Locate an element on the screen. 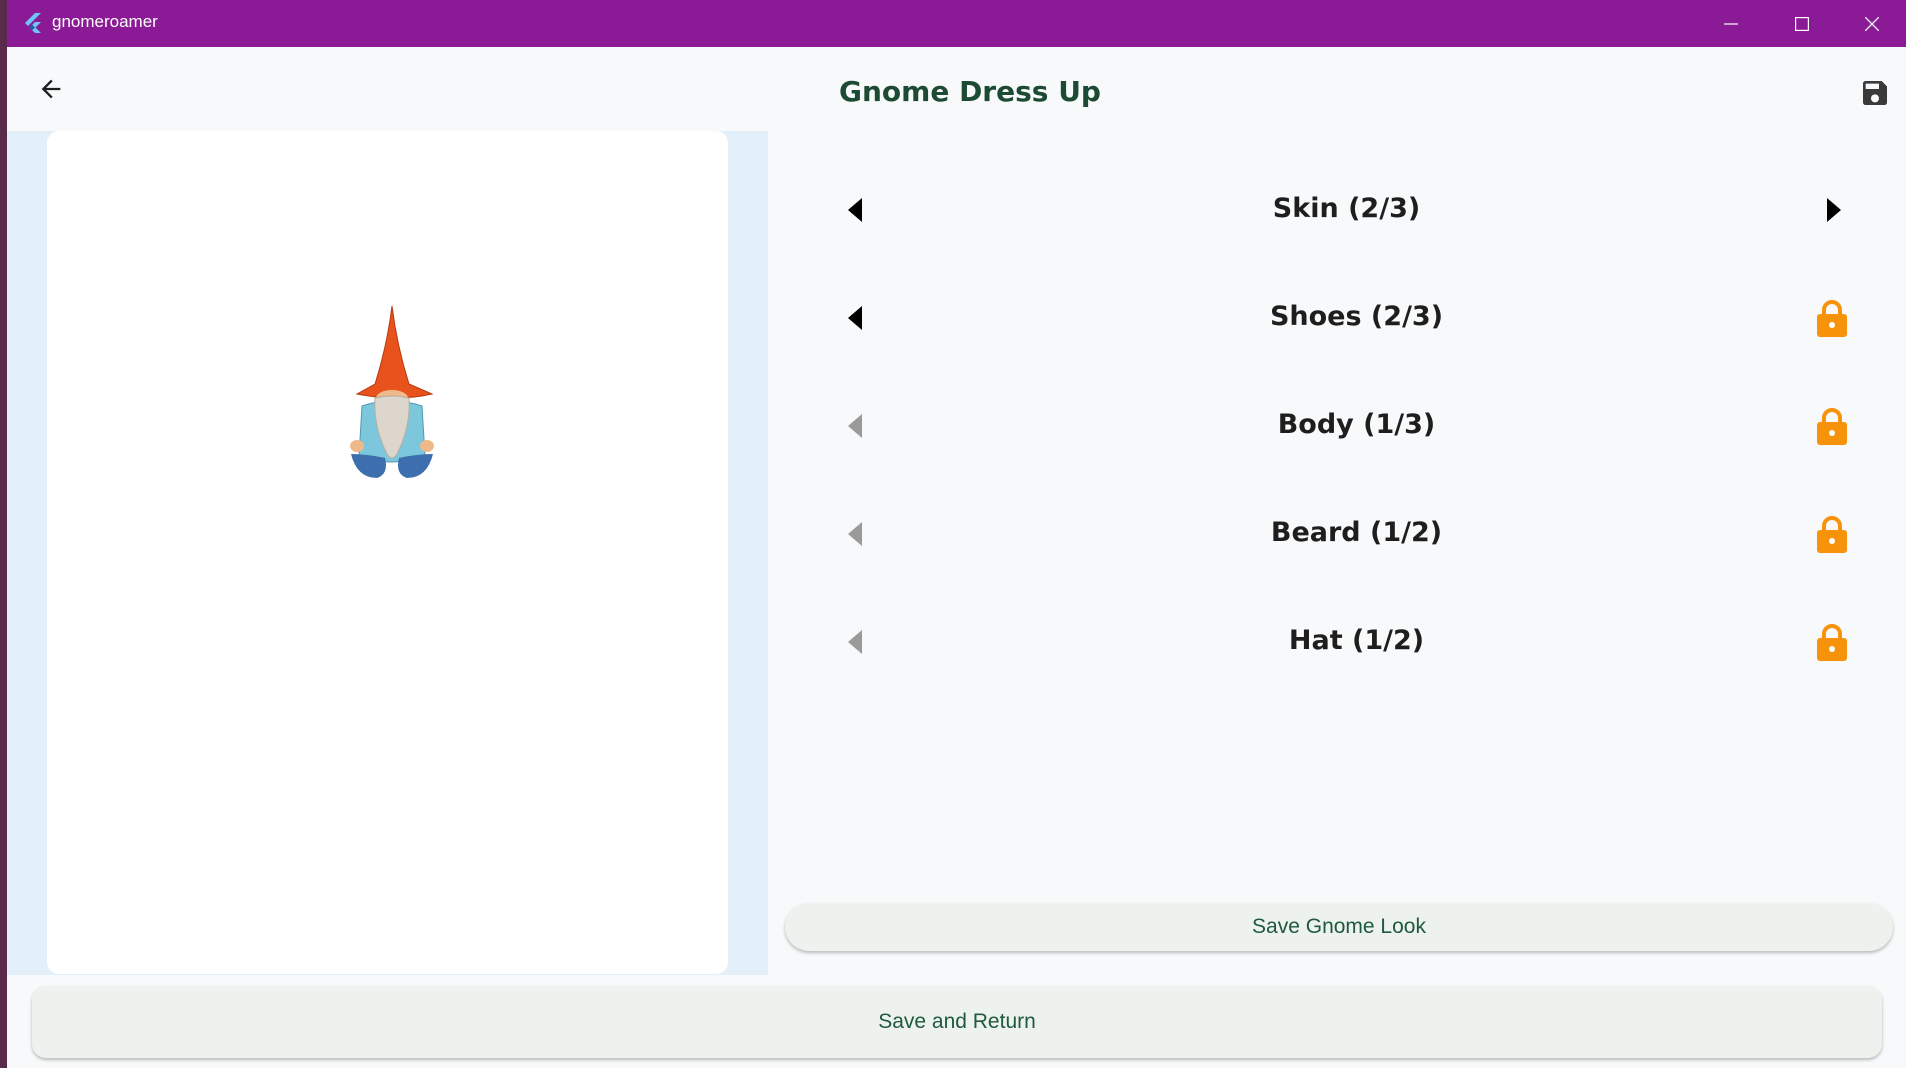 Image resolution: width=1906 pixels, height=1068 pixels. body-locked-next-button is located at coordinates (1832, 426).